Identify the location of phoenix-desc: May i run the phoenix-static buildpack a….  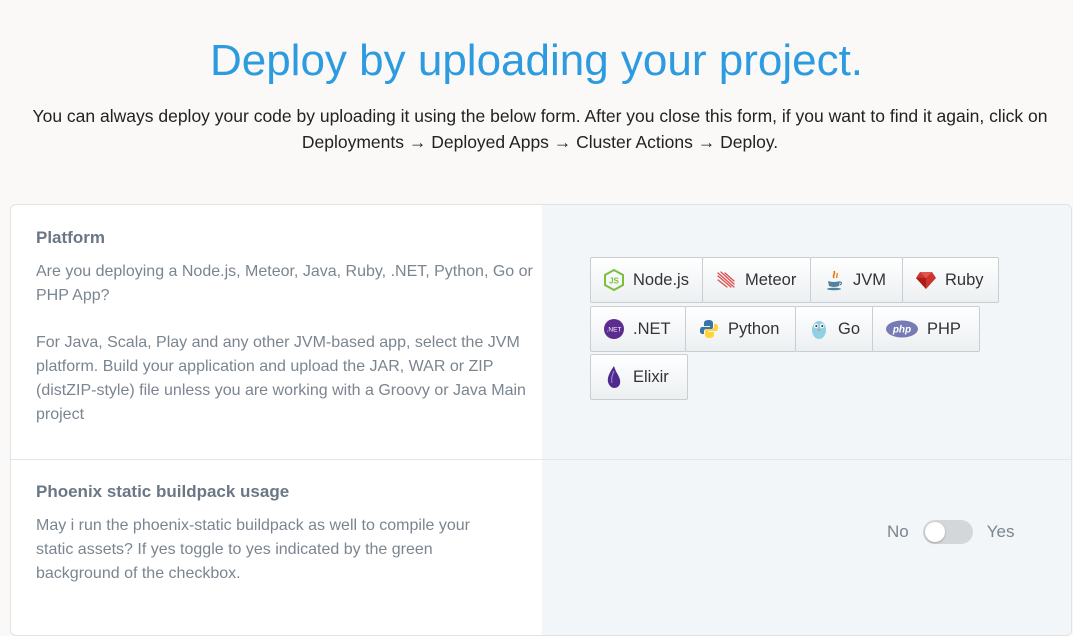
(253, 549).